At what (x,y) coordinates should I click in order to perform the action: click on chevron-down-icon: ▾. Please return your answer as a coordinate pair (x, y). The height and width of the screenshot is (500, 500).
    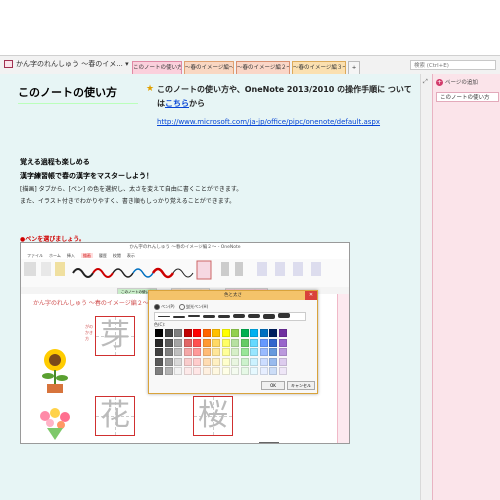
    Looking at the image, I should click on (127, 64).